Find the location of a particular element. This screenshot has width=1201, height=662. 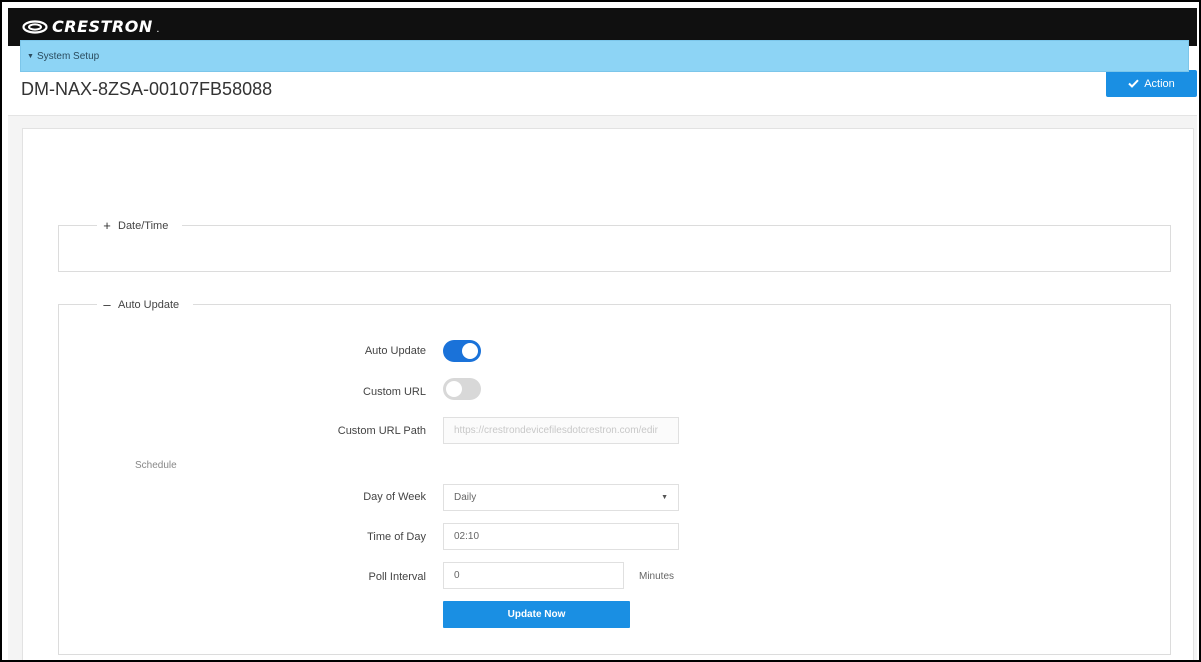

system-setup-section-header: ▼ System Setup is located at coordinates (604, 56).